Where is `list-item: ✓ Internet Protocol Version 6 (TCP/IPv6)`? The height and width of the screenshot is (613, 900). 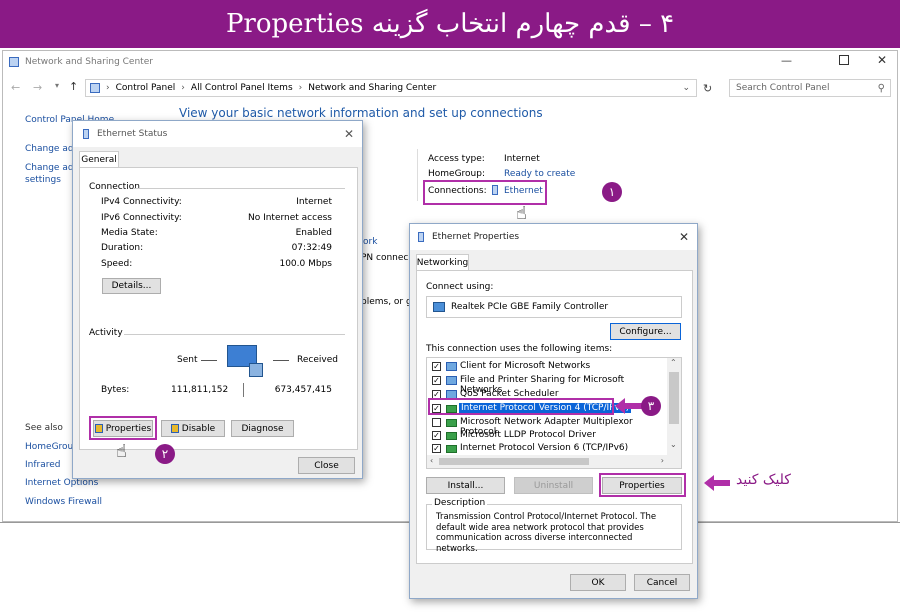
list-item: ✓ Internet Protocol Version 6 (TCP/IPv6) is located at coordinates (547, 449).